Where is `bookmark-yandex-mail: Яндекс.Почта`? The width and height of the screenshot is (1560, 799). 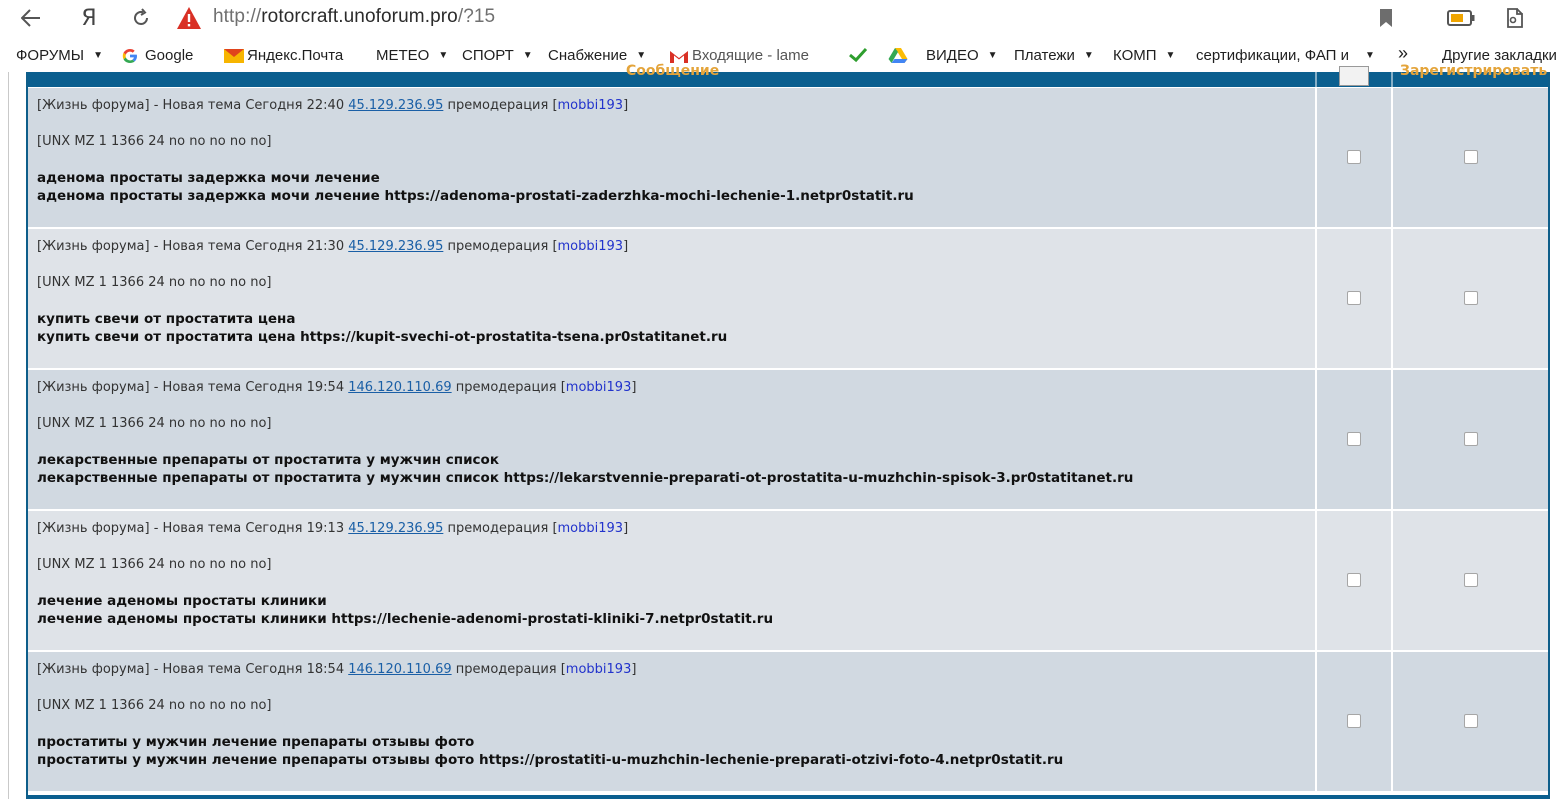
bookmark-yandex-mail: Яндекс.Почта is located at coordinates (283, 55).